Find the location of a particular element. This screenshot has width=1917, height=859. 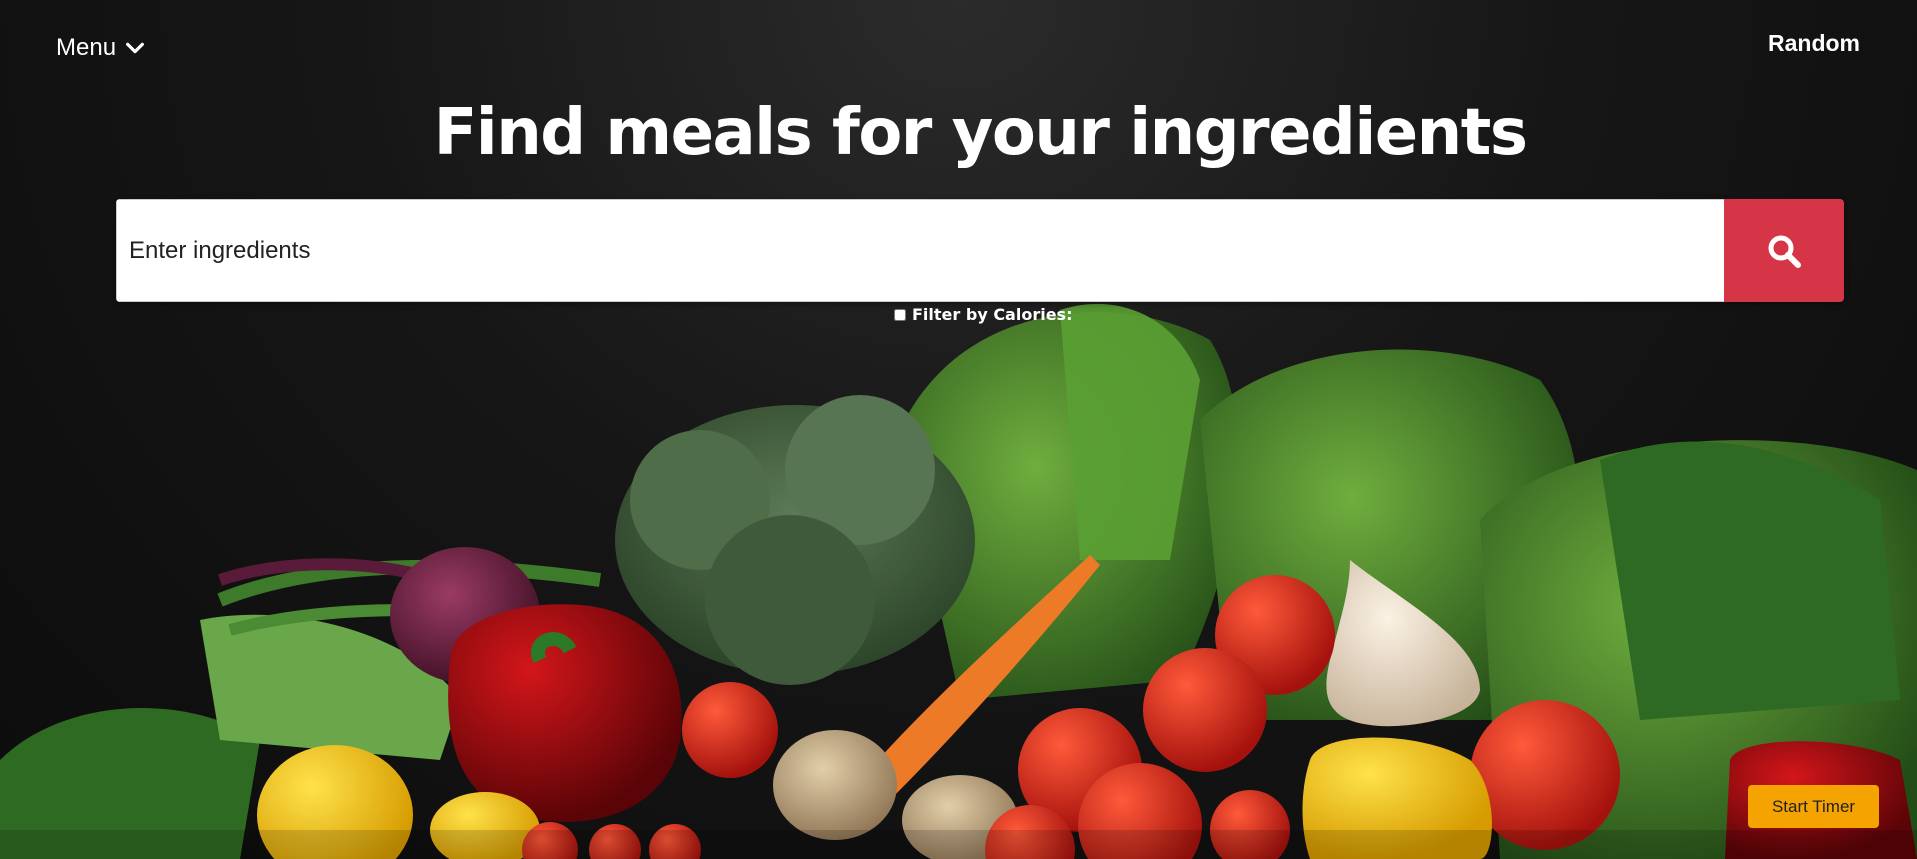

filter-calories-label: Filter by Calories: is located at coordinates (992, 314).